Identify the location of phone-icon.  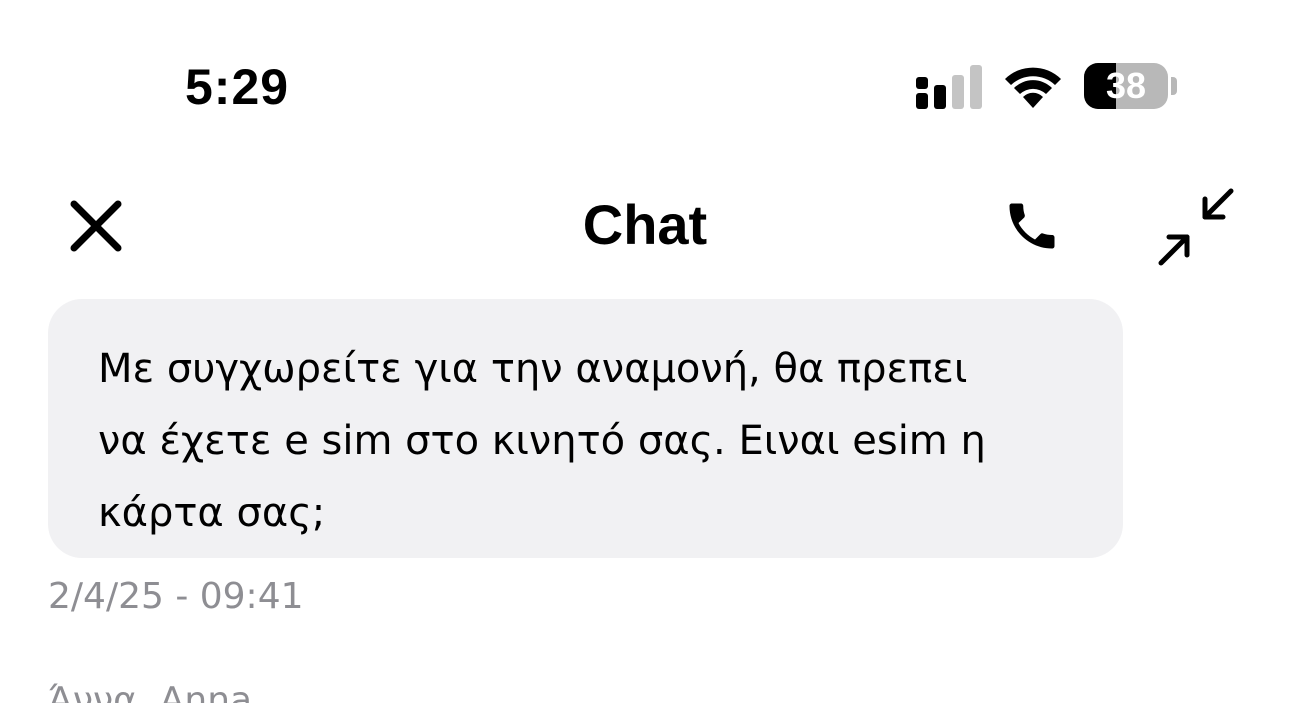
(1032, 226).